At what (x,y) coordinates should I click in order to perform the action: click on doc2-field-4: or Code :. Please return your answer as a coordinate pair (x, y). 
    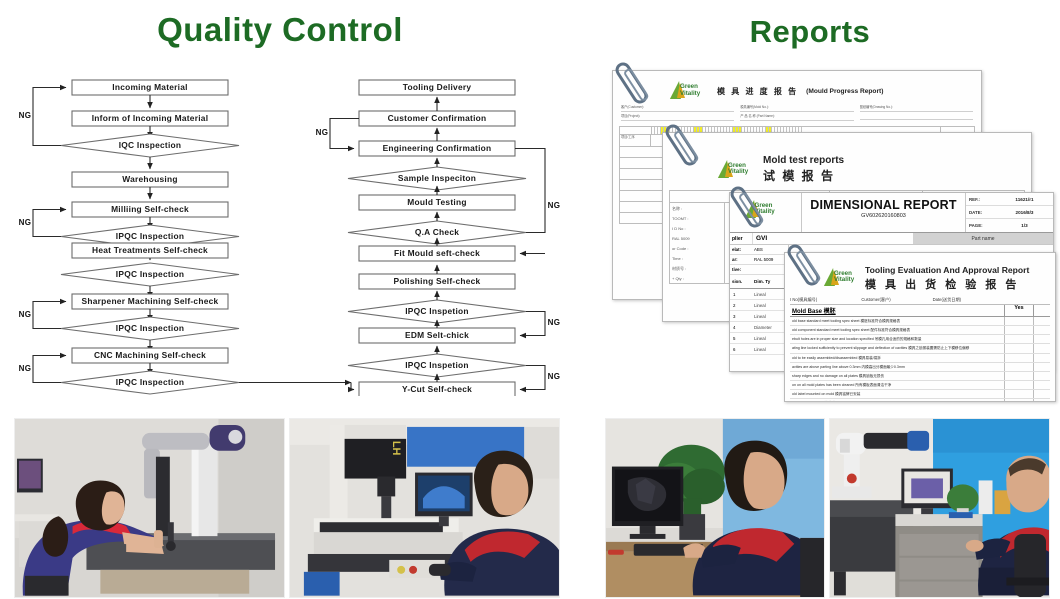
    Looking at the image, I should click on (680, 248).